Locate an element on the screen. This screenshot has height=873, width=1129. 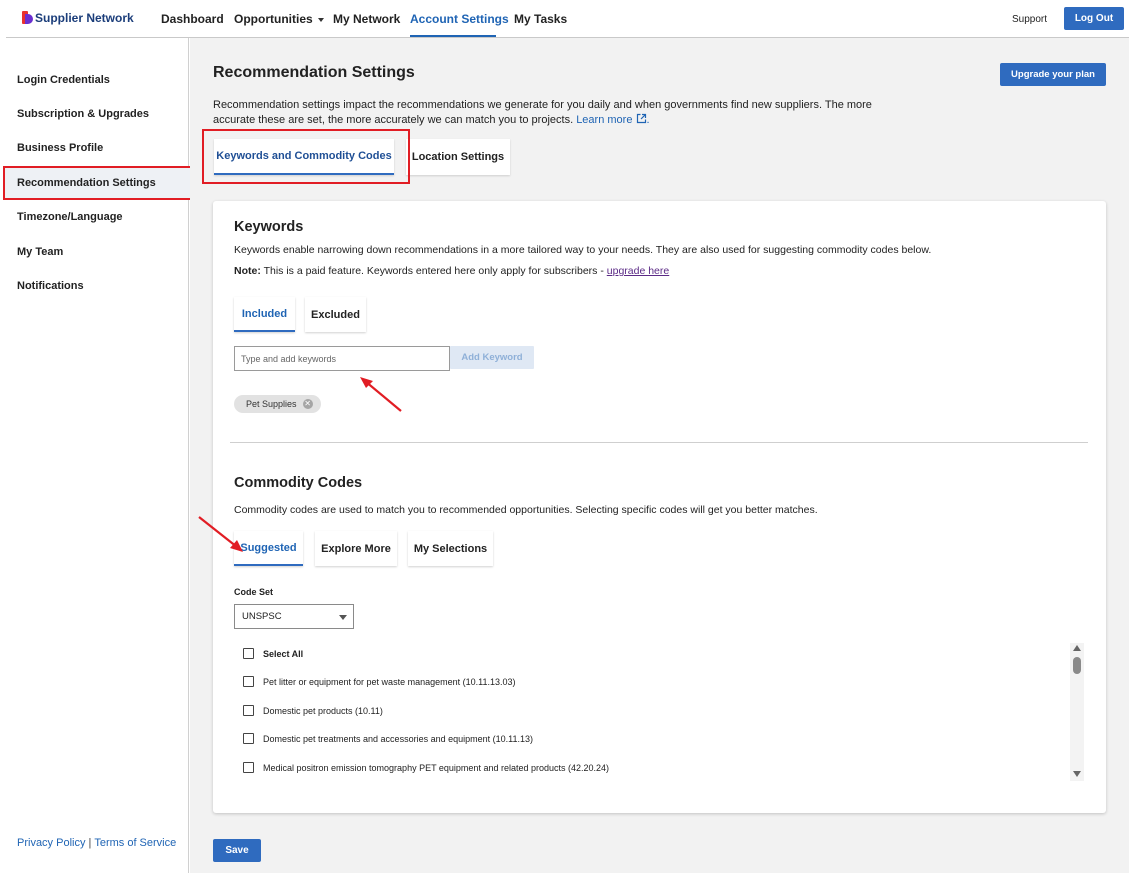
keyword-chip: Pet Supplies ✕ is located at coordinates (277, 404).